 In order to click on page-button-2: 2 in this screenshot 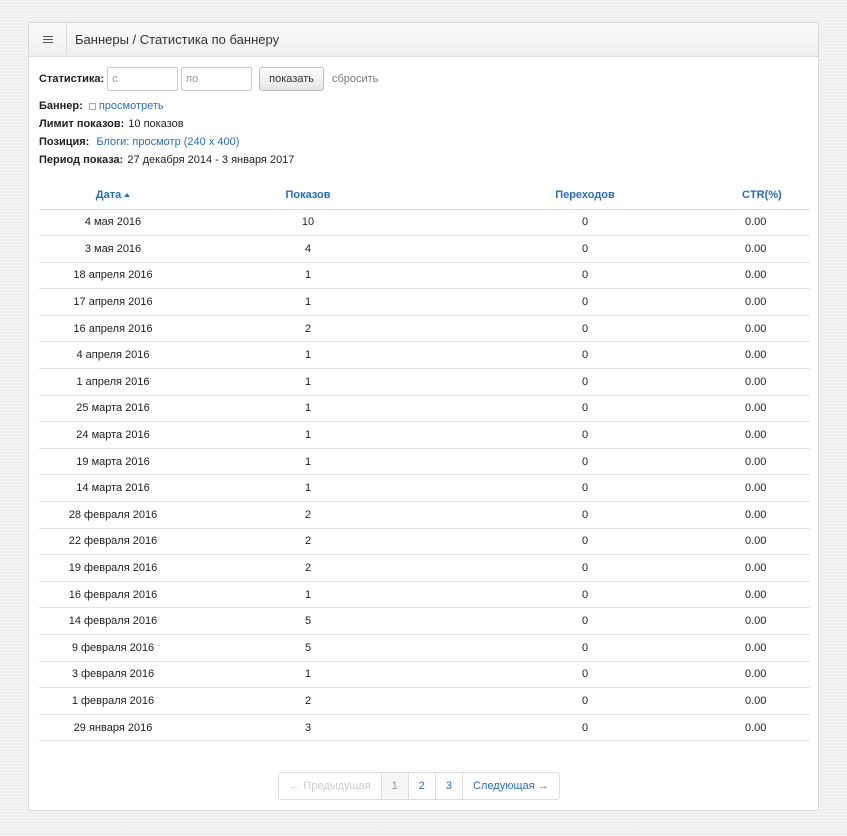, I will do `click(421, 786)`.